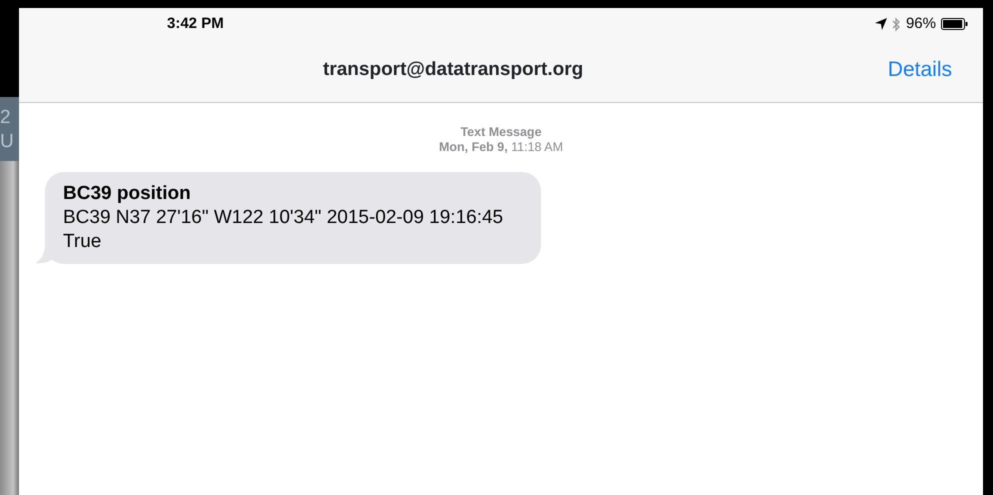 Image resolution: width=993 pixels, height=495 pixels. I want to click on message-text: BC39 N37 27'16" W122 10'34" 2015-02-09 19:16:45 True, so click(283, 229).